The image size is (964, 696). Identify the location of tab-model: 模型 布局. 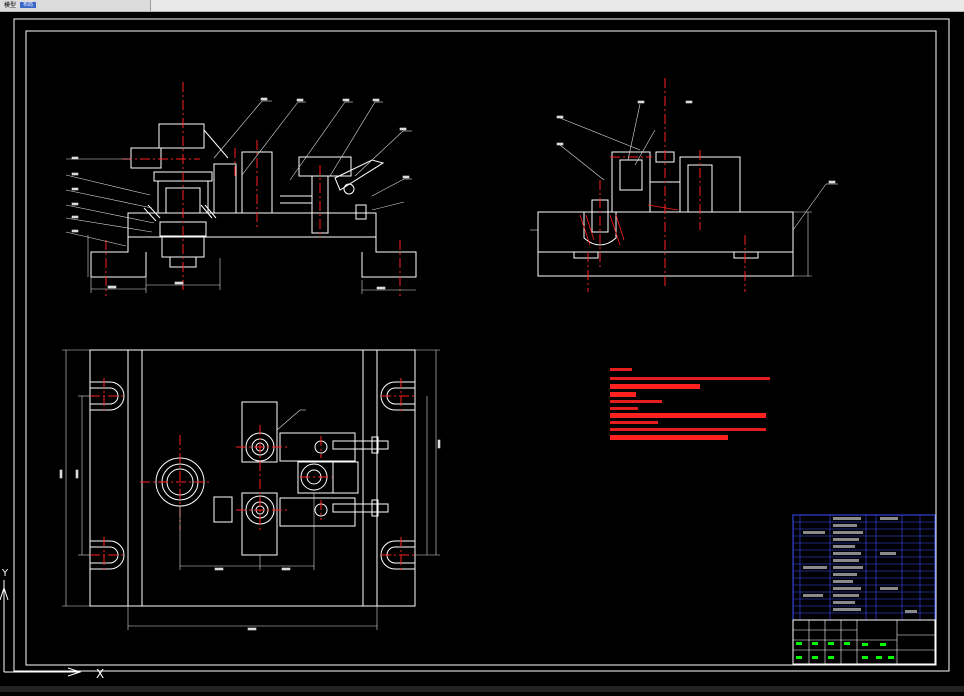
(75, 5).